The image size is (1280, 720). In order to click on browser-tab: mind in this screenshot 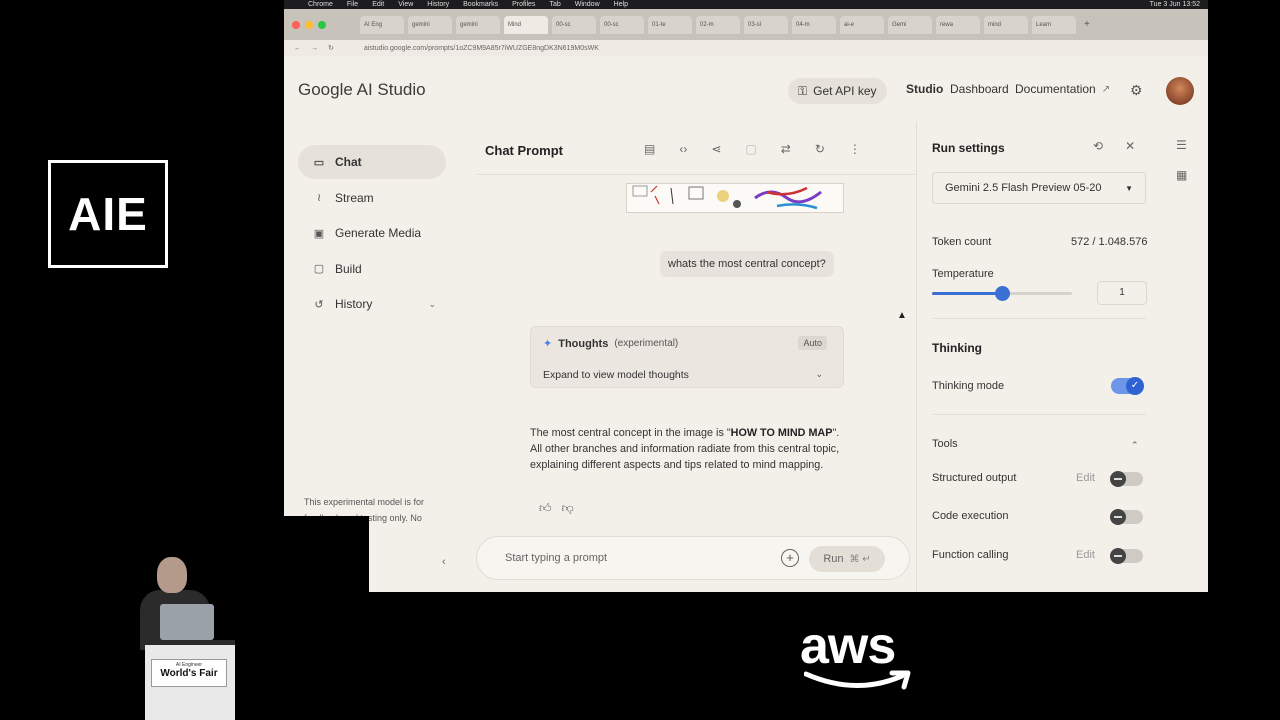, I will do `click(1006, 24)`.